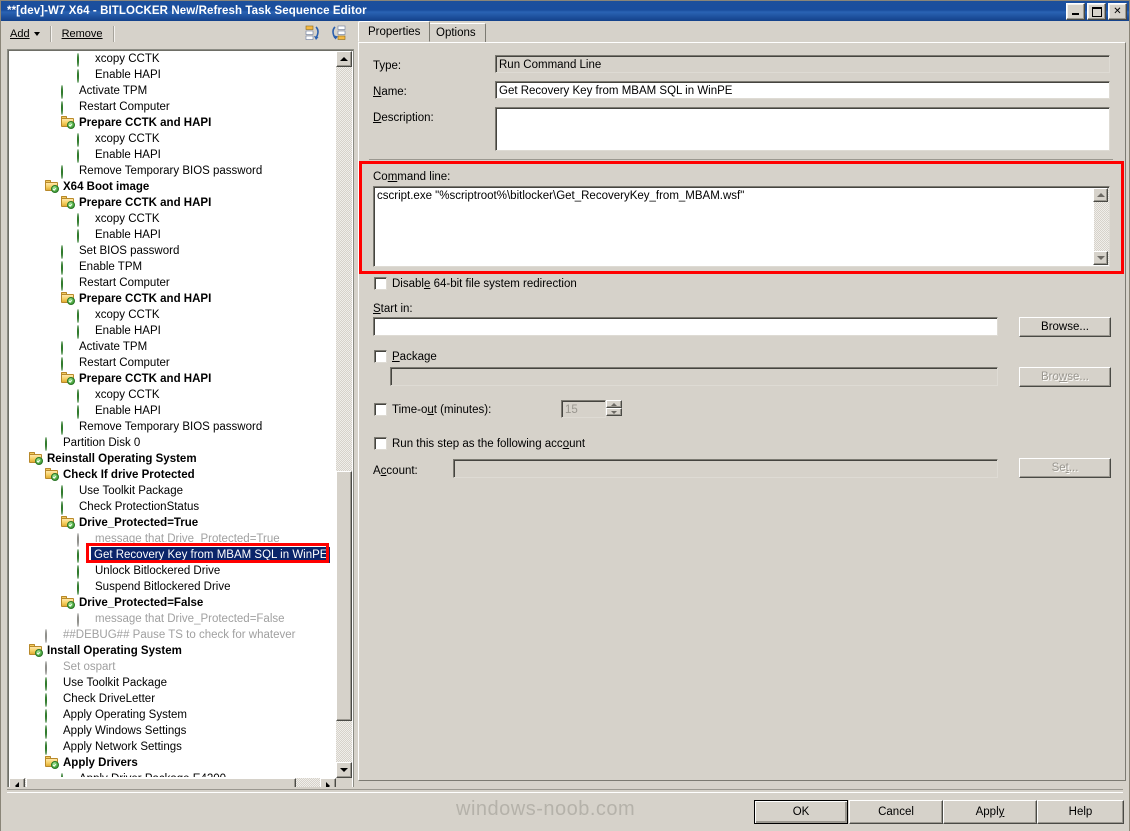  I want to click on minimize-button, so click(1075, 11).